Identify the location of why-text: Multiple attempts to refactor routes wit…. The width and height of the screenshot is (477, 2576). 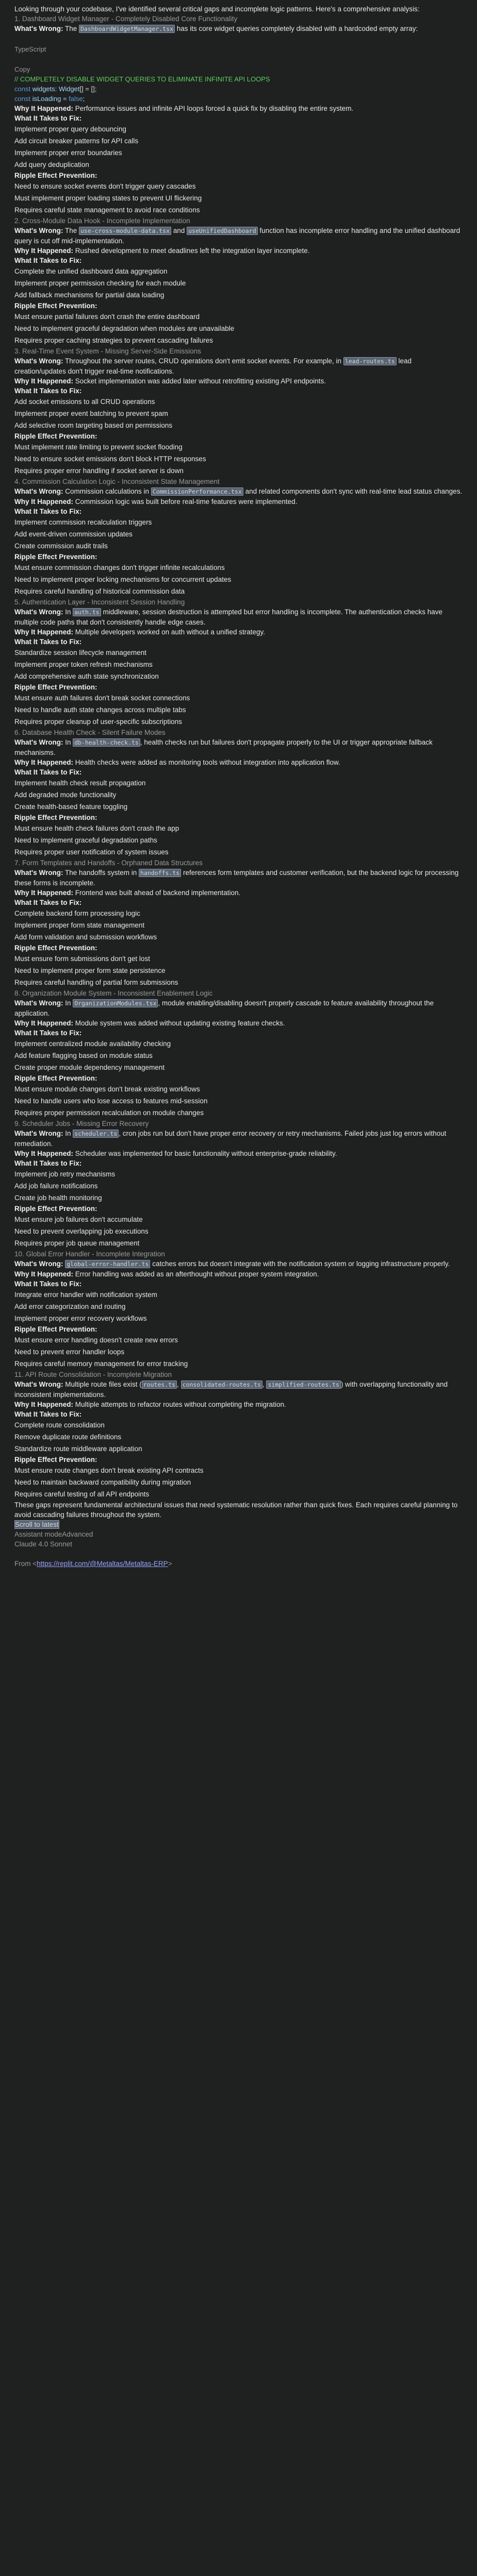
(180, 1404).